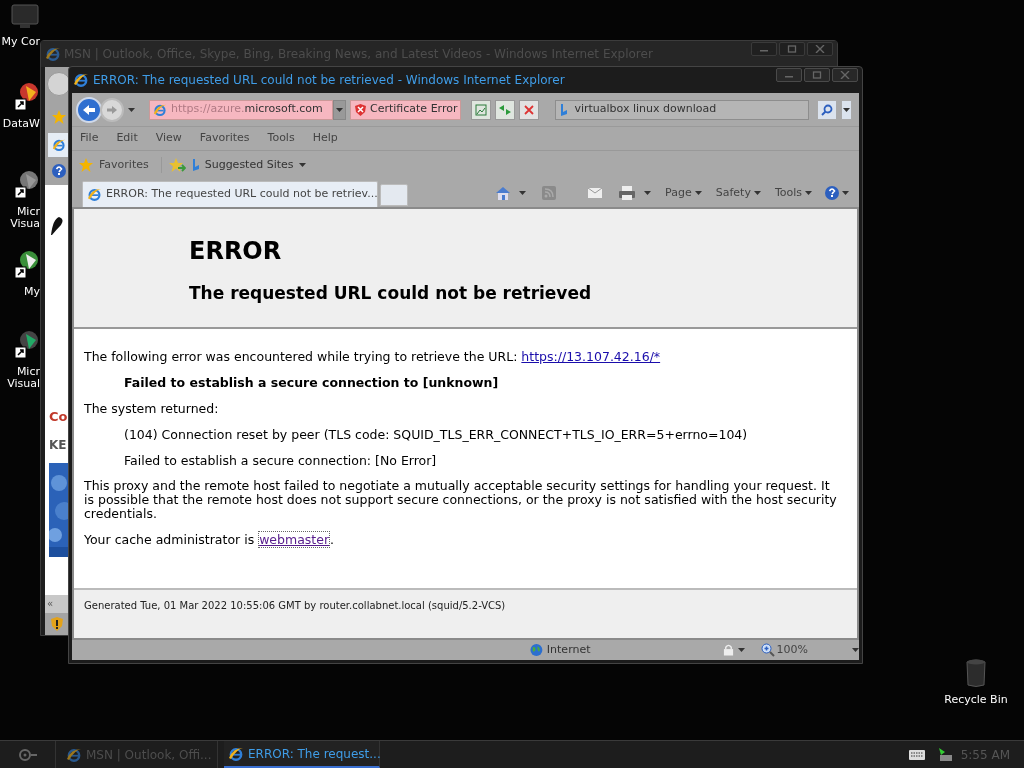 The width and height of the screenshot is (1024, 768). What do you see at coordinates (373, 356) in the screenshot?
I see `error-intro: The following error was encountered while trying to retrieve the URL: https://13.107.42.16/*` at bounding box center [373, 356].